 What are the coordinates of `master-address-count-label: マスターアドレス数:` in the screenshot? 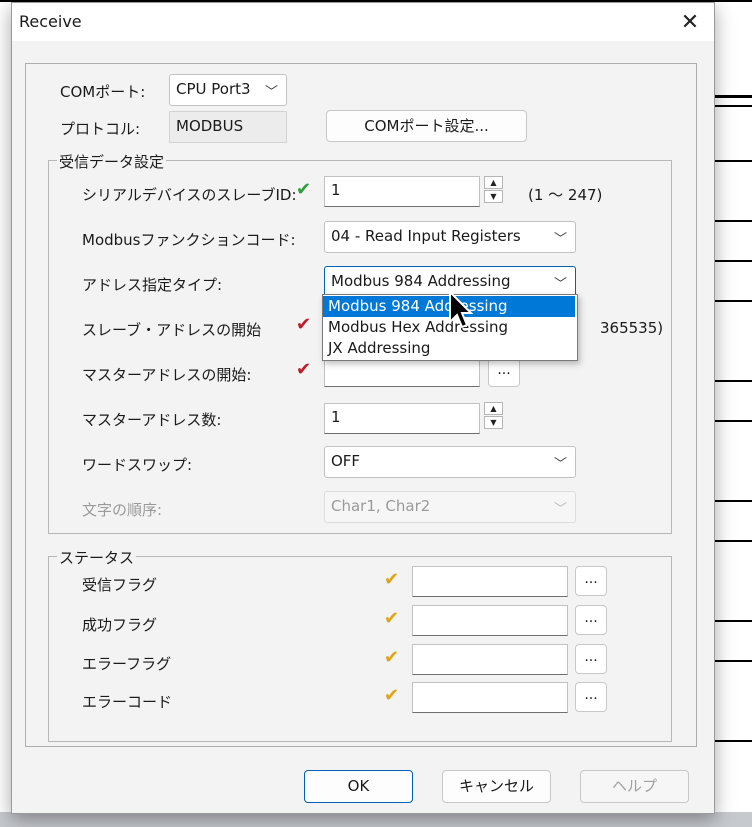 It's located at (152, 420).